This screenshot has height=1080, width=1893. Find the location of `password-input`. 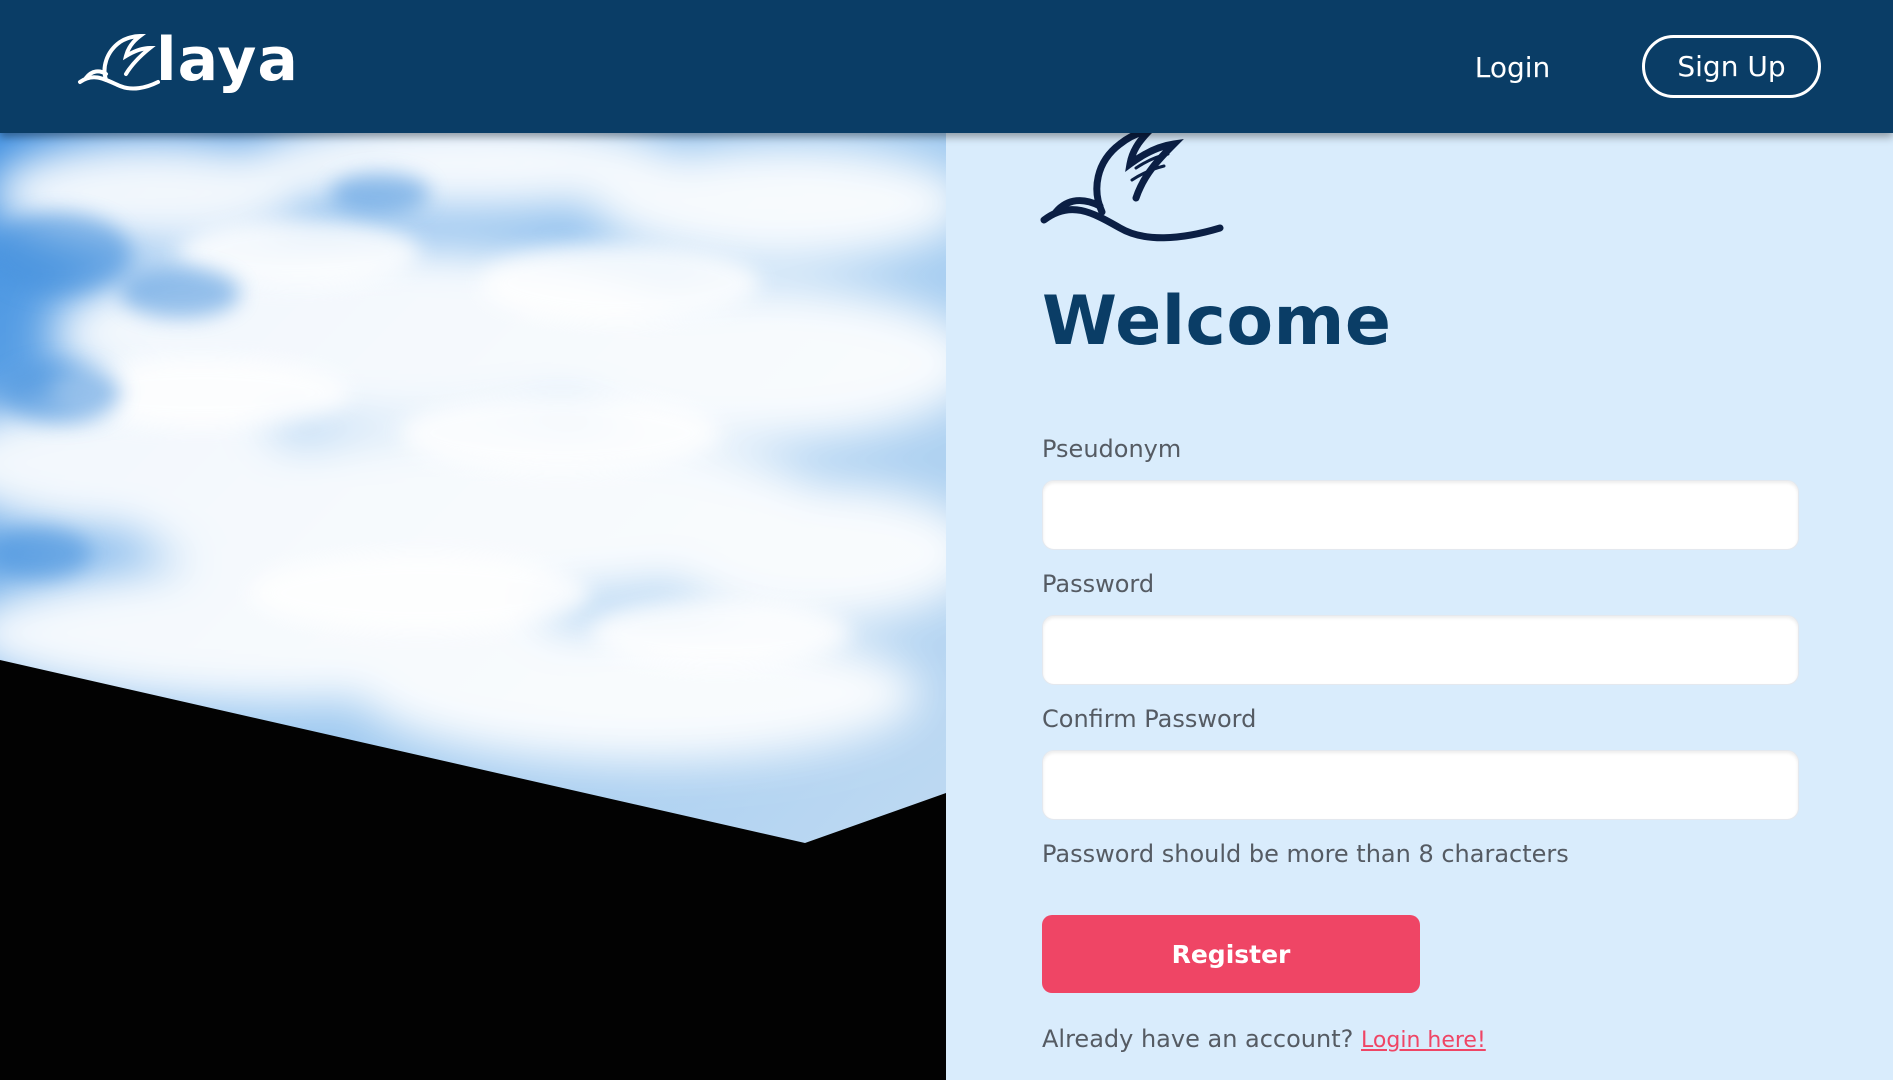

password-input is located at coordinates (1420, 650).